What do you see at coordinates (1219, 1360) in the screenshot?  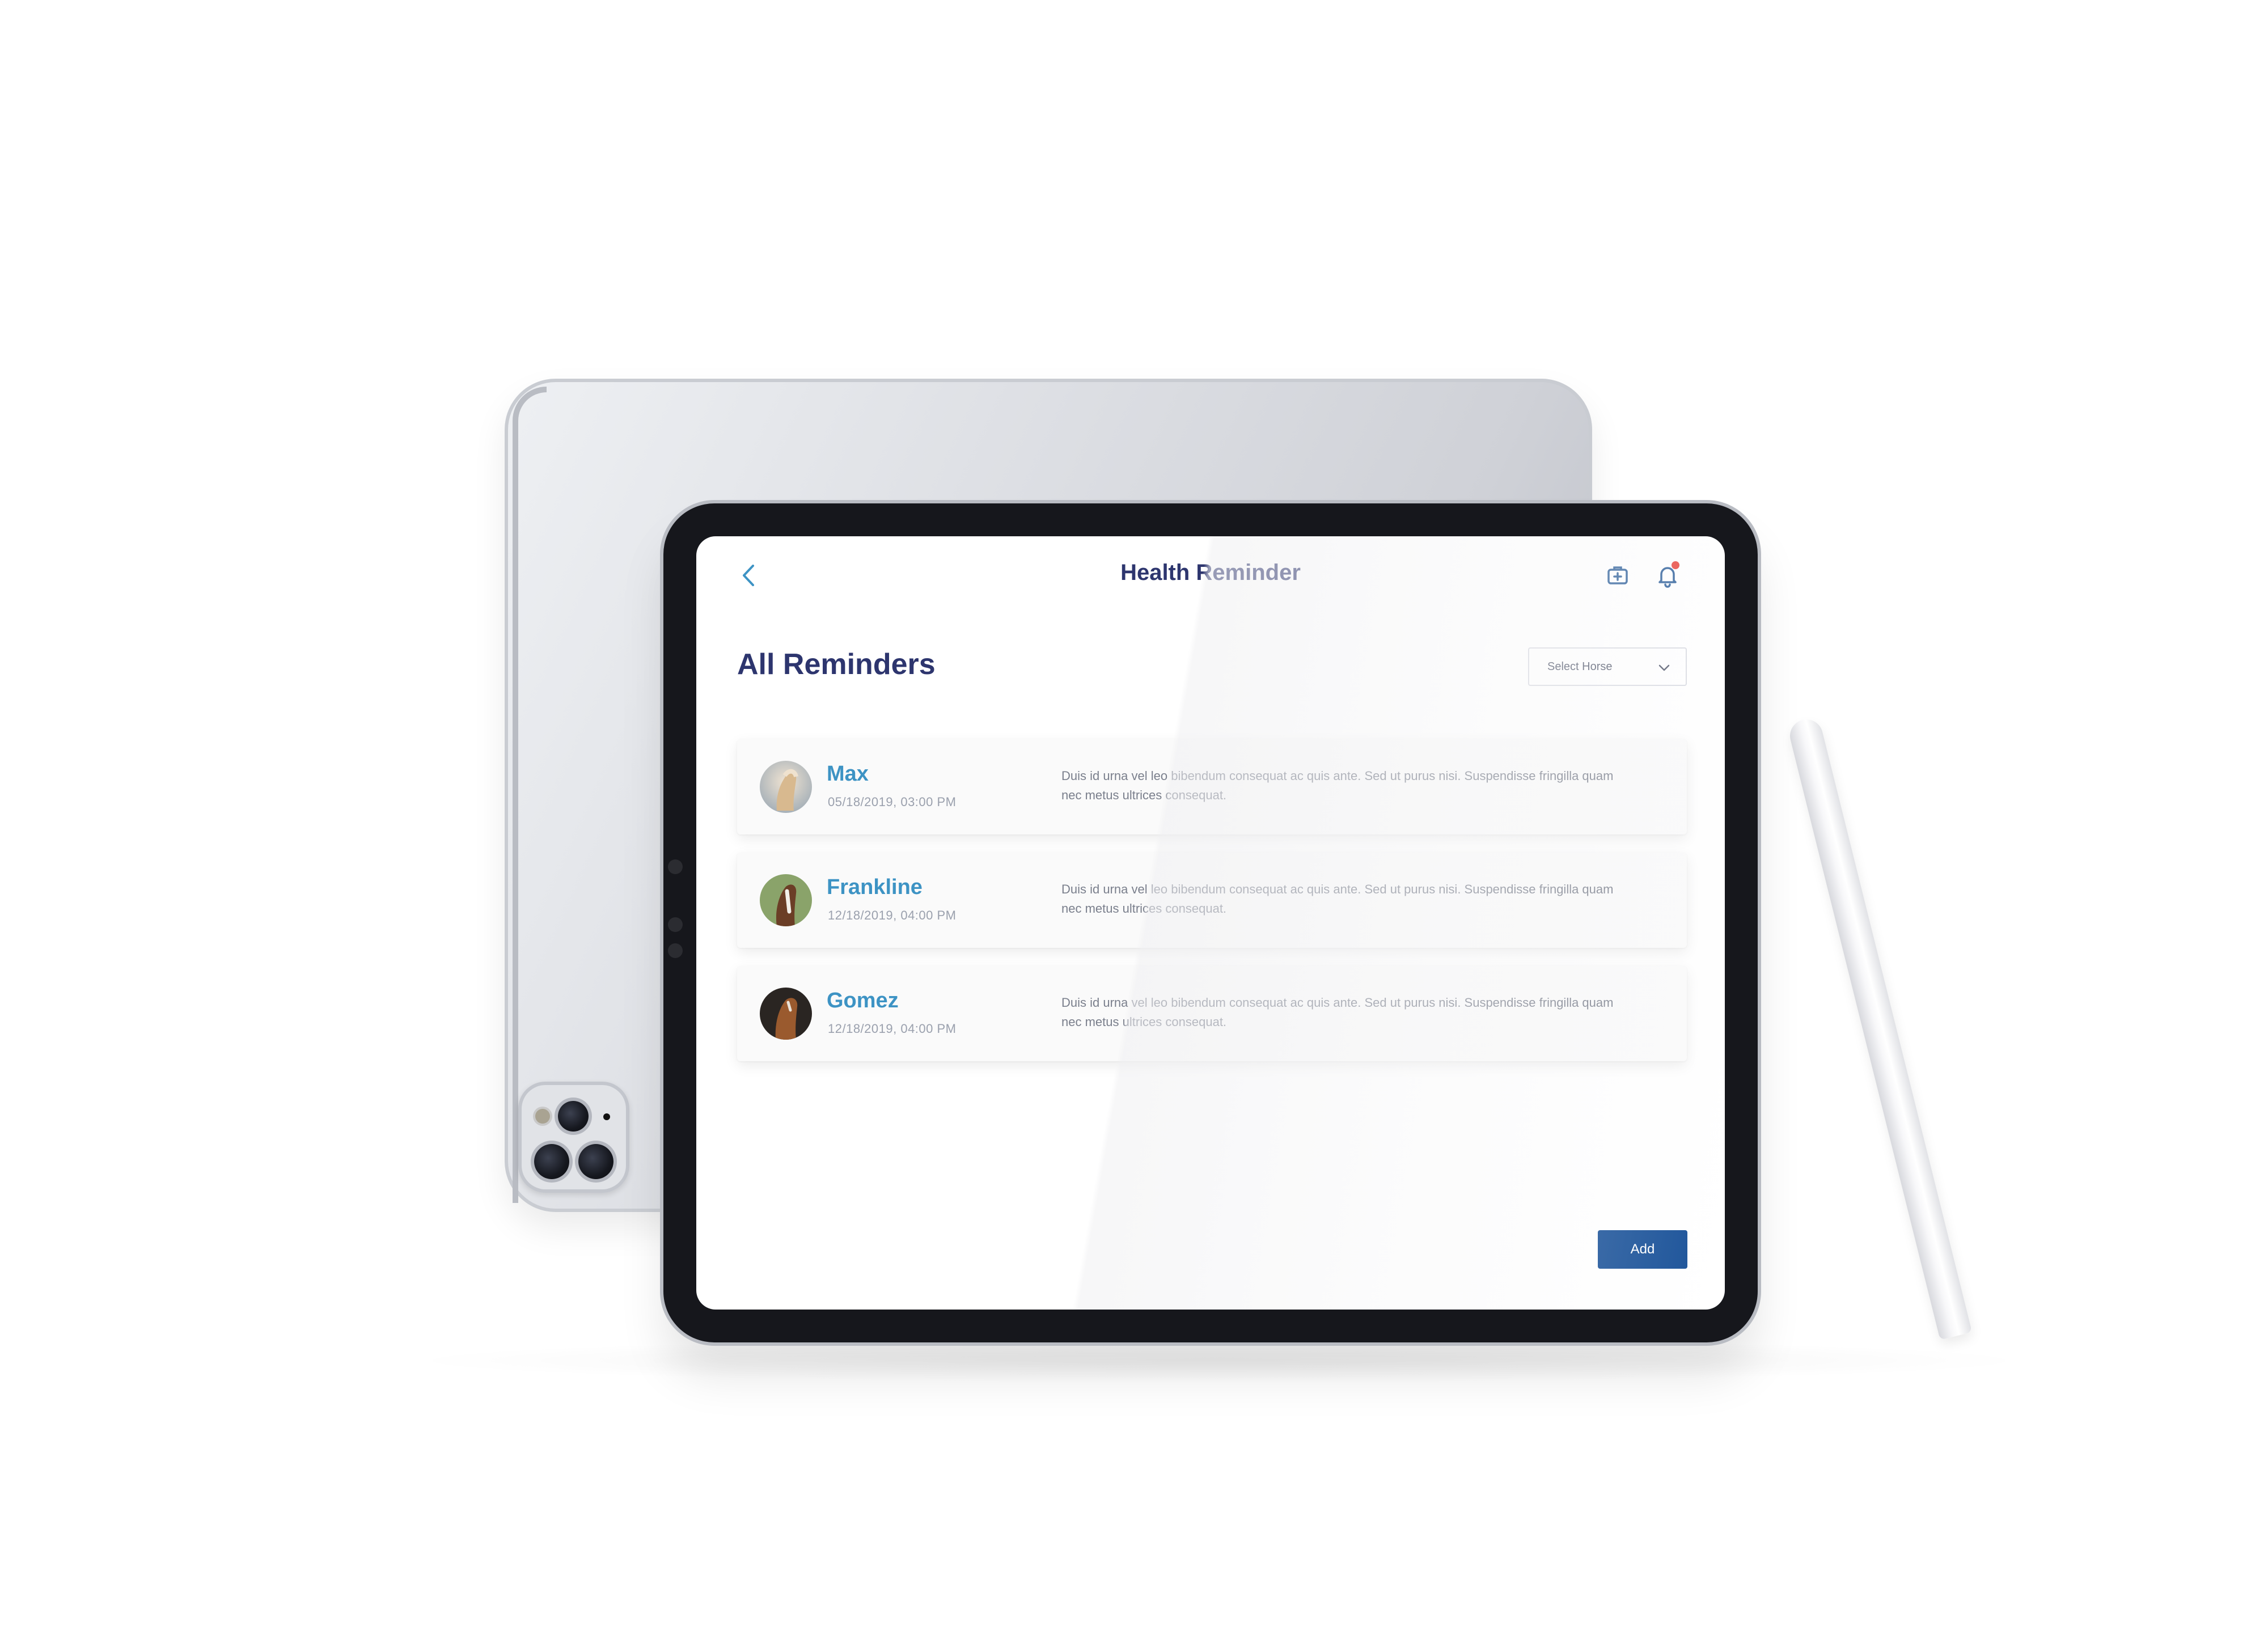 I see `floor-shadow` at bounding box center [1219, 1360].